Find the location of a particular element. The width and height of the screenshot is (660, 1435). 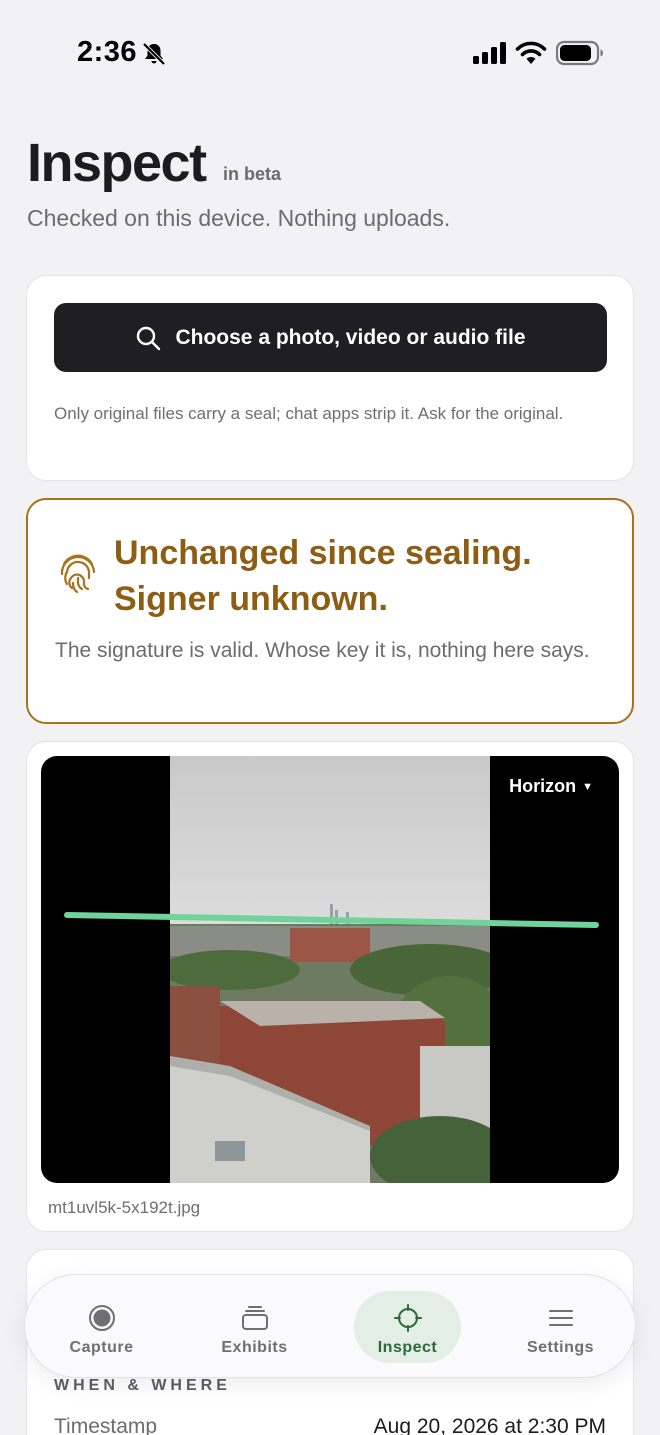

caret-down-icon: ▼ is located at coordinates (587, 787).